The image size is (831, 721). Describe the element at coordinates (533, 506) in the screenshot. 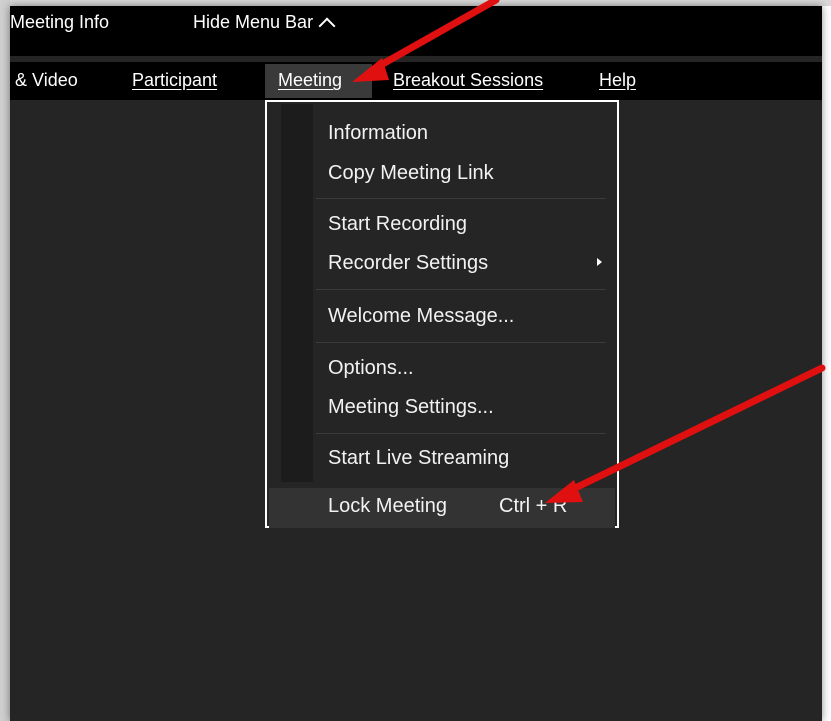

I see `lock-meeting-shortcut: Ctrl + R` at that location.